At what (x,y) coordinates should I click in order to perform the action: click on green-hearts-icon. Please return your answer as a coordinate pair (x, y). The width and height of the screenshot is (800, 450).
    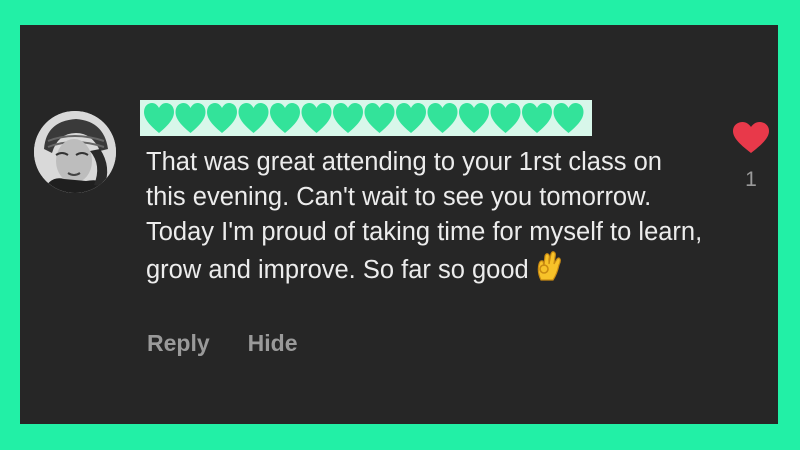
    Looking at the image, I should click on (364, 118).